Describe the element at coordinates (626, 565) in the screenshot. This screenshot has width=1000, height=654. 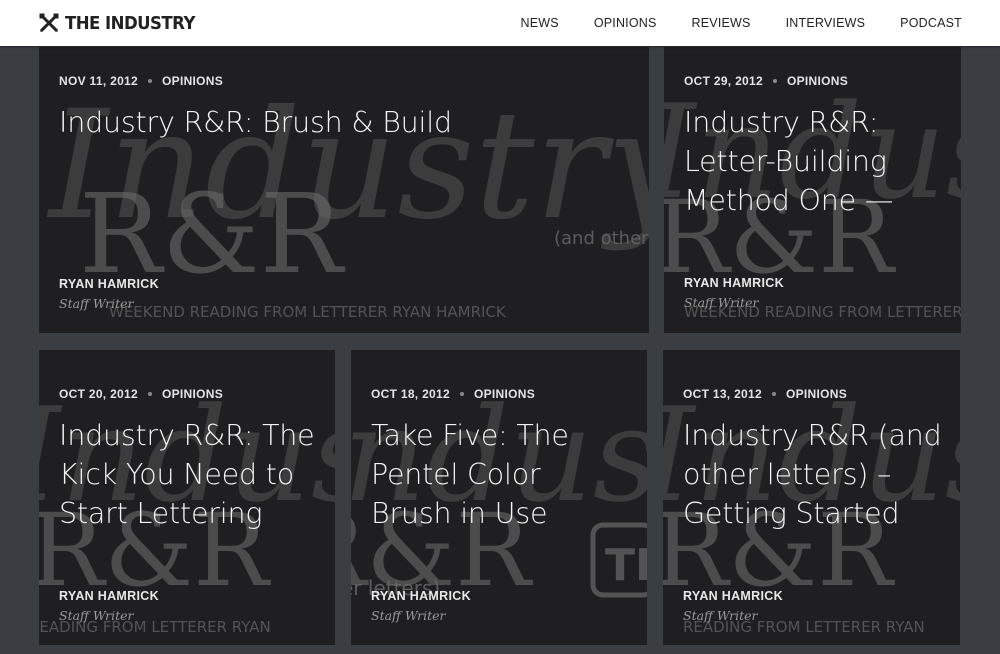
I see `art-badge-letters: TI` at that location.